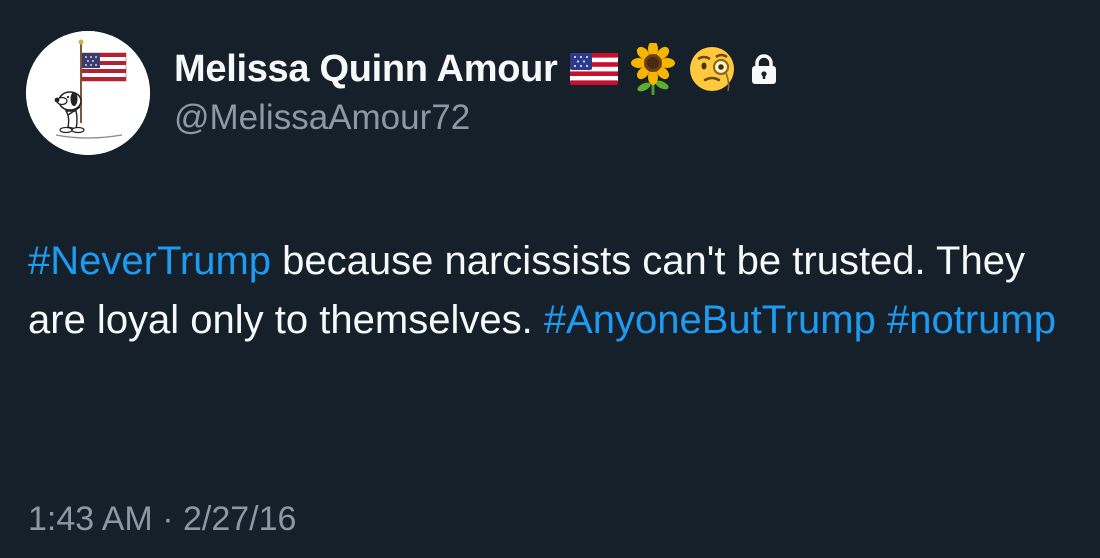 The image size is (1100, 558). I want to click on hashtag-spacer, so click(881, 320).